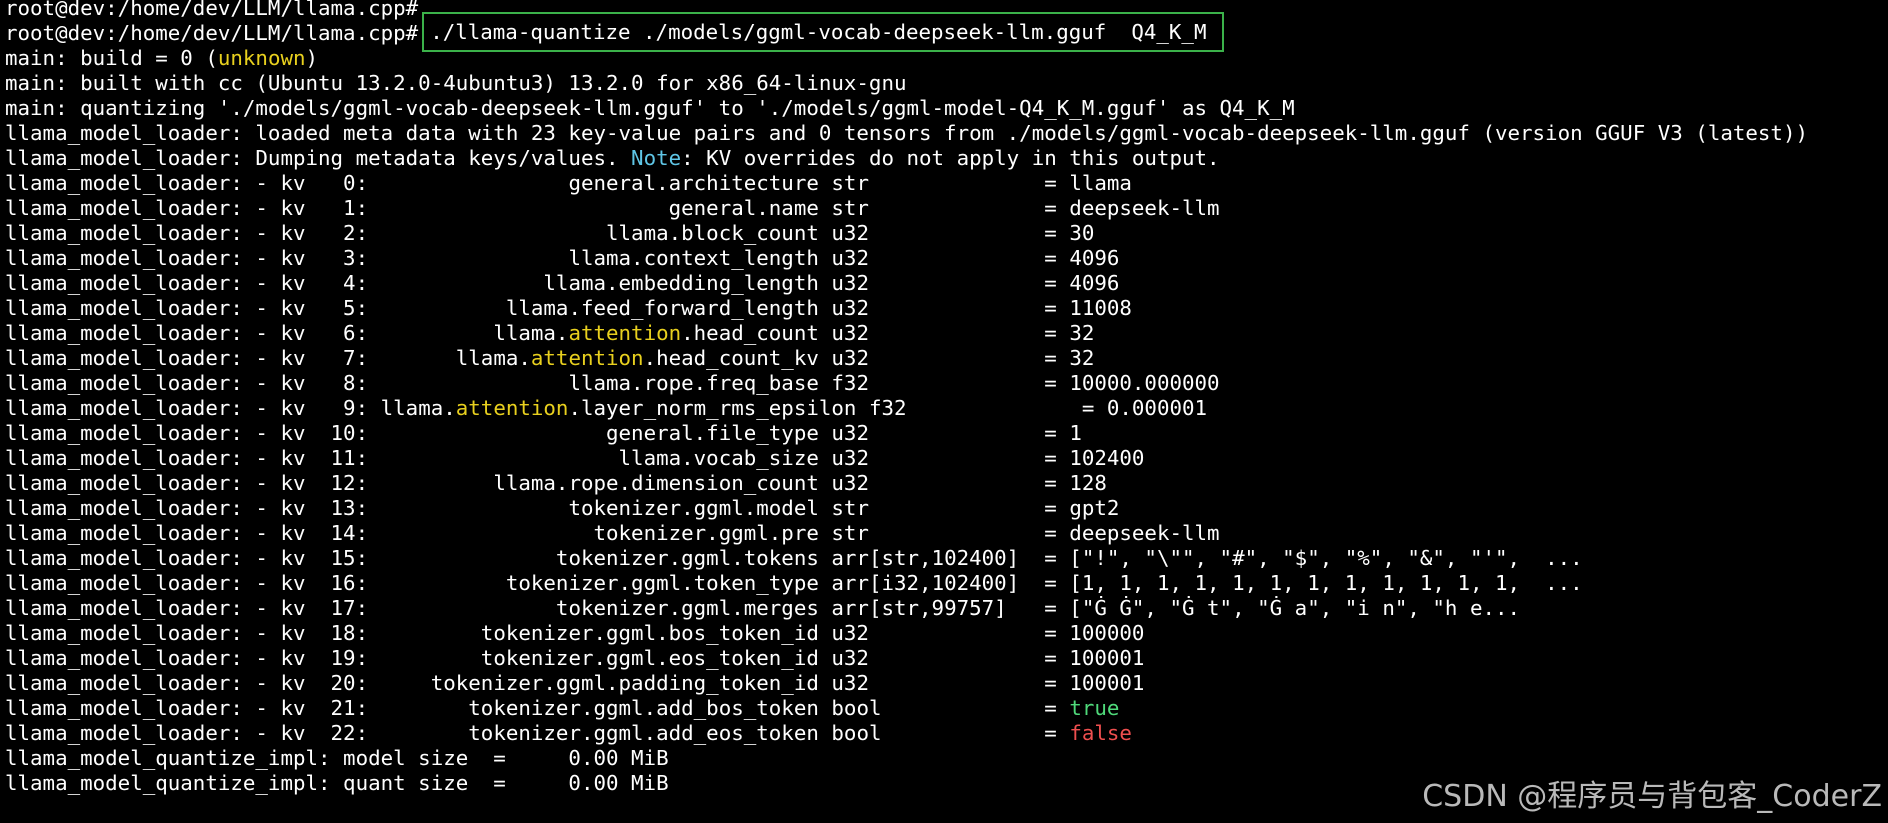 Image resolution: width=1888 pixels, height=823 pixels. I want to click on kv-key: tokenizer.ggml.tokens, so click(687, 558).